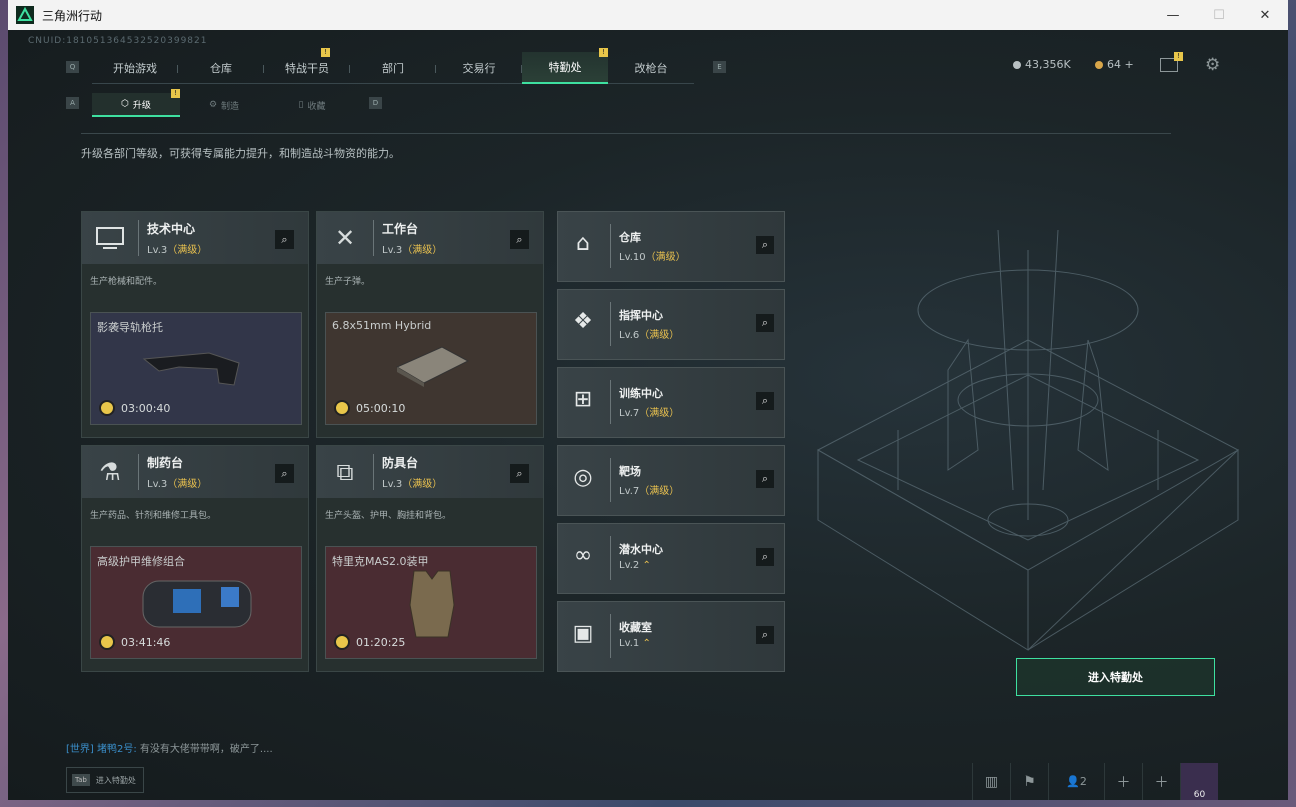  What do you see at coordinates (565, 66) in the screenshot?
I see `tab-special-ops: 特勤处!` at bounding box center [565, 66].